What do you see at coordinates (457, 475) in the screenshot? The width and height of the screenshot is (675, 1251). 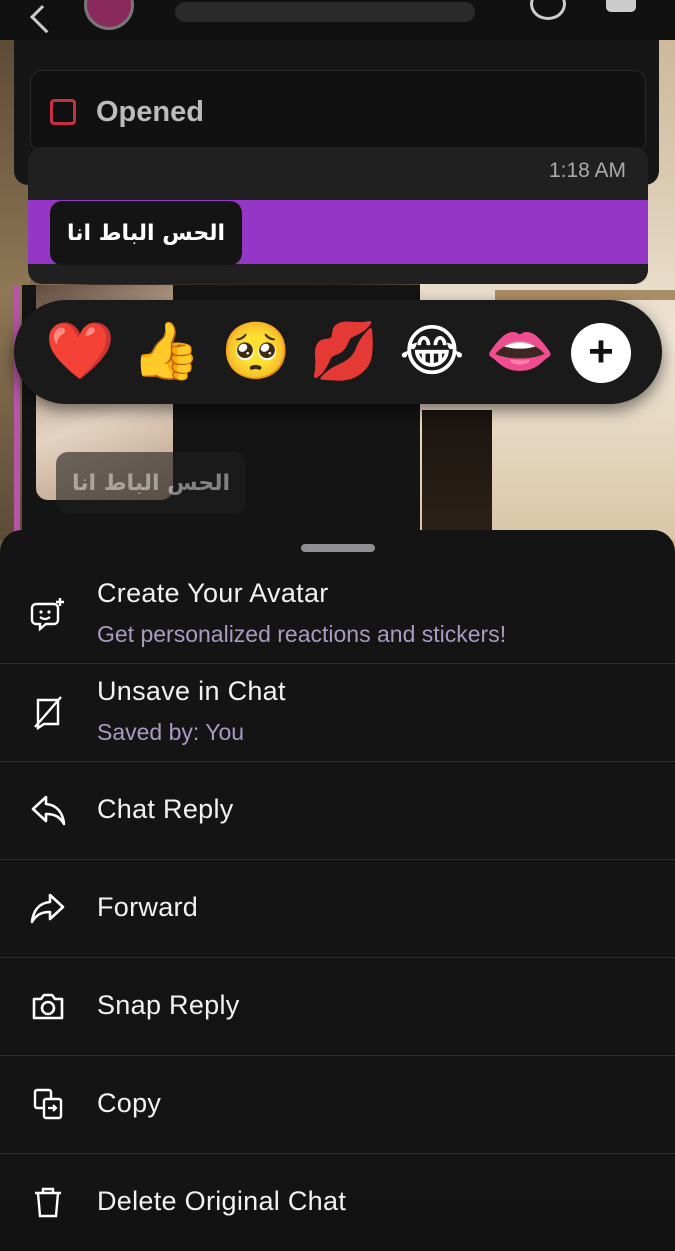 I see `background-door` at bounding box center [457, 475].